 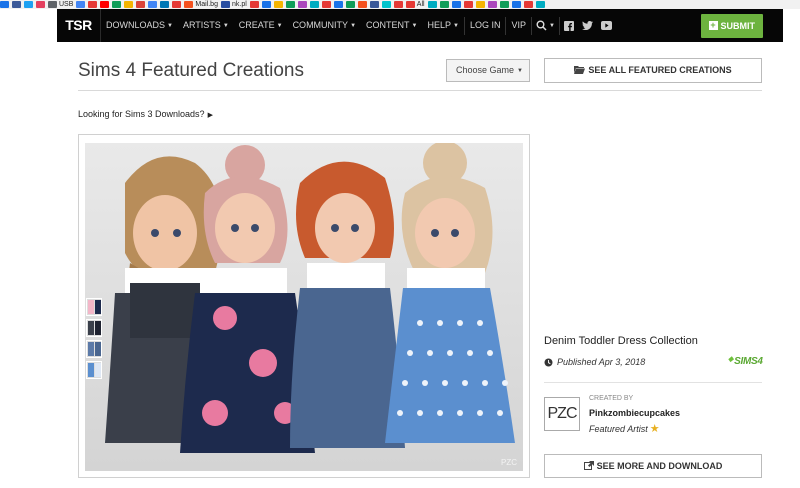 What do you see at coordinates (562, 414) in the screenshot?
I see `creator-avatar: PZC` at bounding box center [562, 414].